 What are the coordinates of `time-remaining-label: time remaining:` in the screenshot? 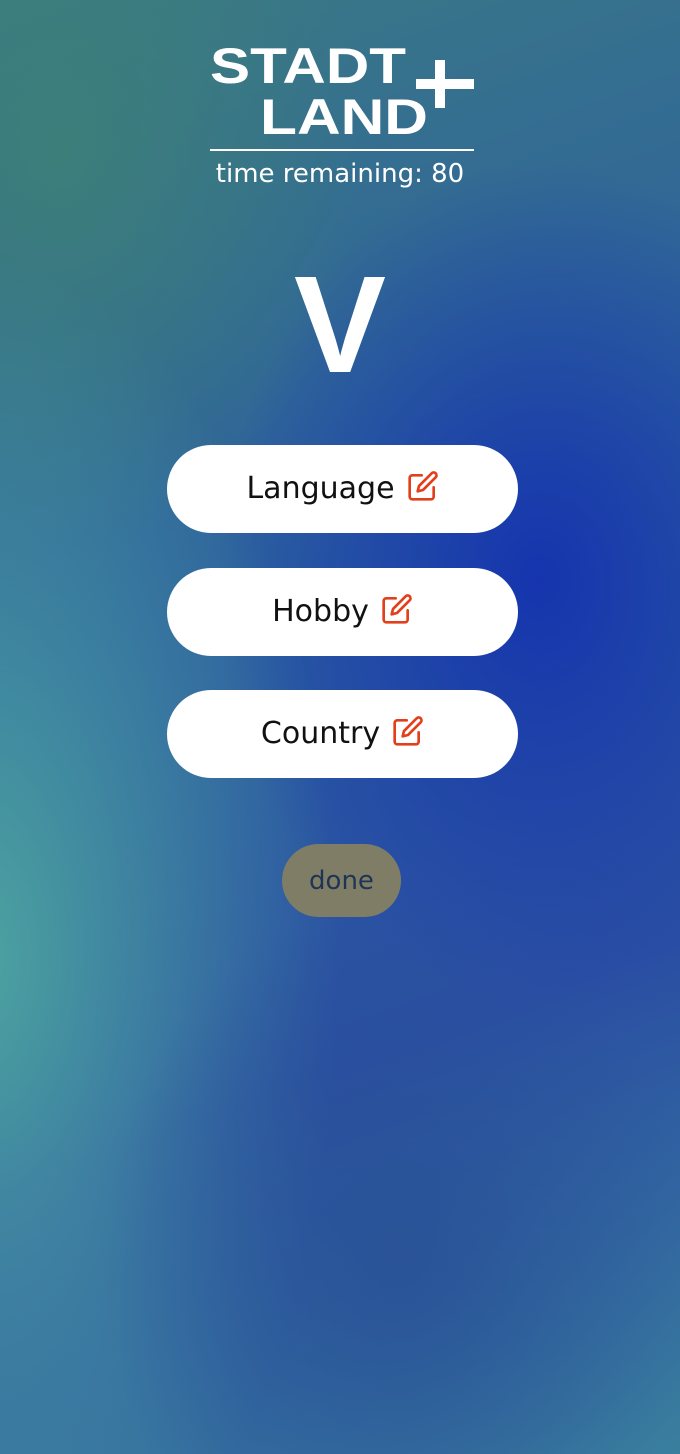 It's located at (319, 174).